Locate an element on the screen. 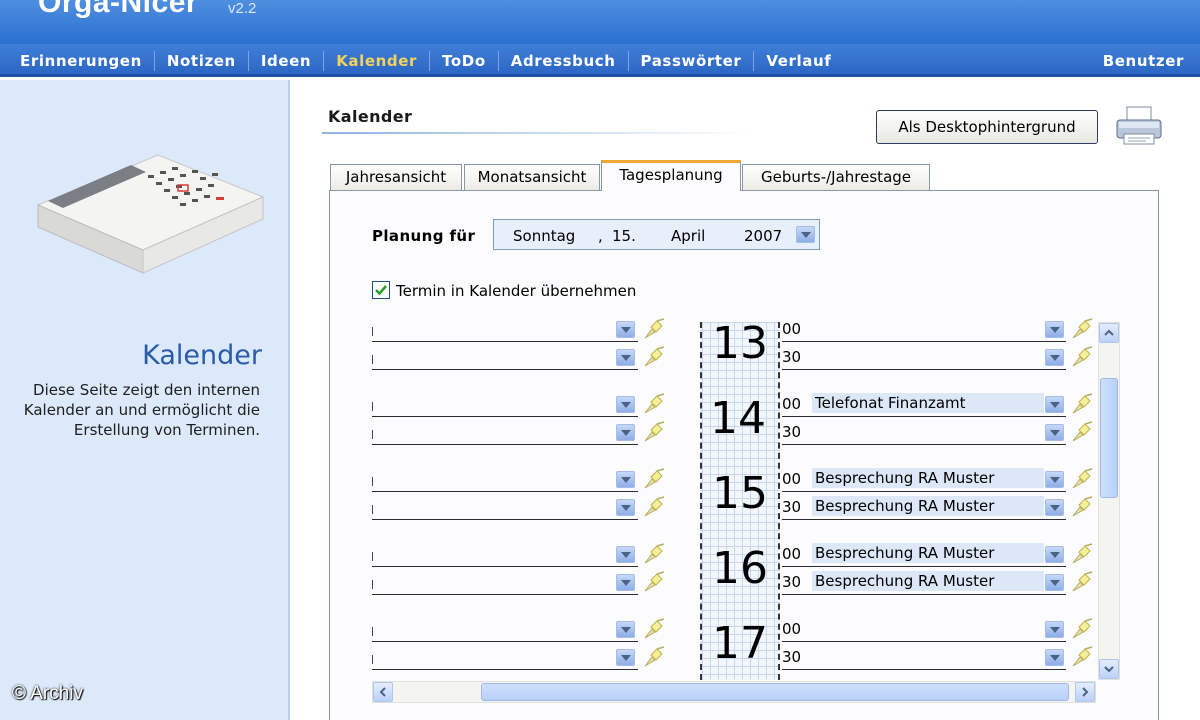  right-entry-text: Telefonat Finanzamt is located at coordinates (928, 403).